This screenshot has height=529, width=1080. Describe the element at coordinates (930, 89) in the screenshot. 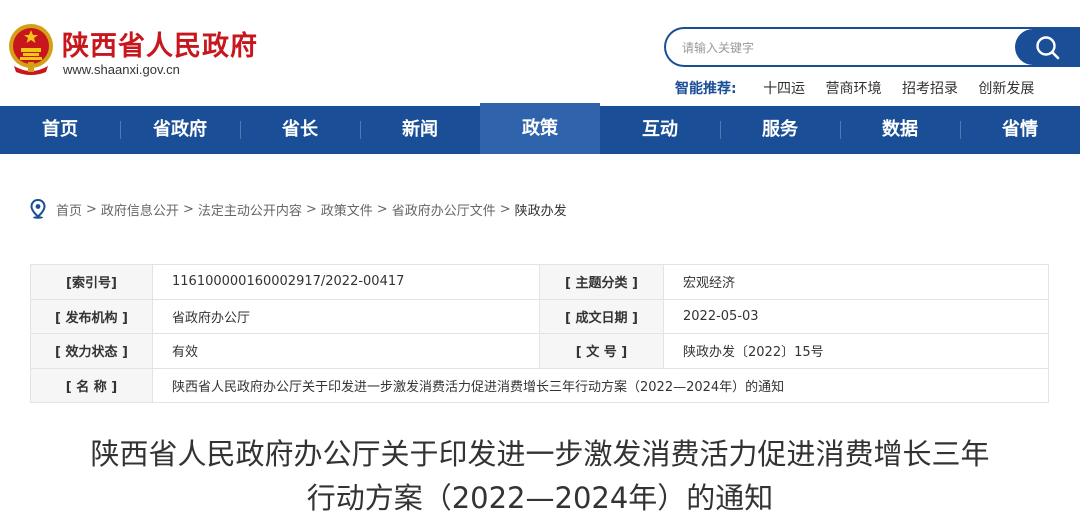

I see `smart-link-recruitment: 招考招录` at that location.